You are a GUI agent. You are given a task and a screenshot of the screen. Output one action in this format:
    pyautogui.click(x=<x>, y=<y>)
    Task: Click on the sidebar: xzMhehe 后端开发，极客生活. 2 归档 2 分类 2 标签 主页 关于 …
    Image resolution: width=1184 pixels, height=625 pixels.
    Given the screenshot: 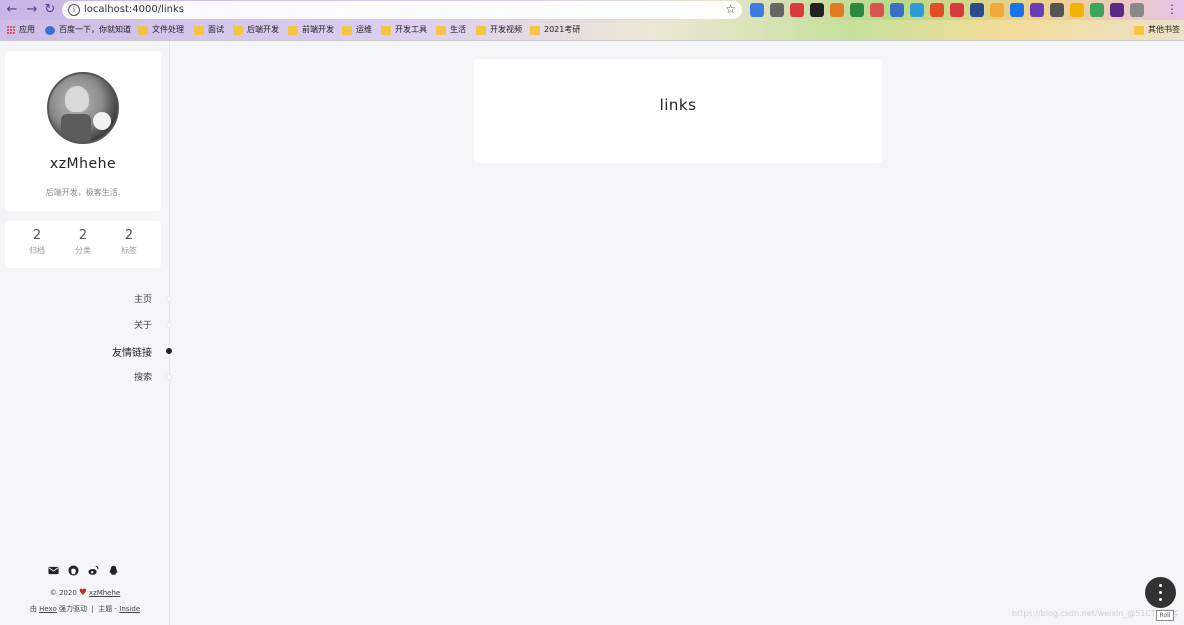 What is the action you would take?
    pyautogui.click(x=86, y=333)
    